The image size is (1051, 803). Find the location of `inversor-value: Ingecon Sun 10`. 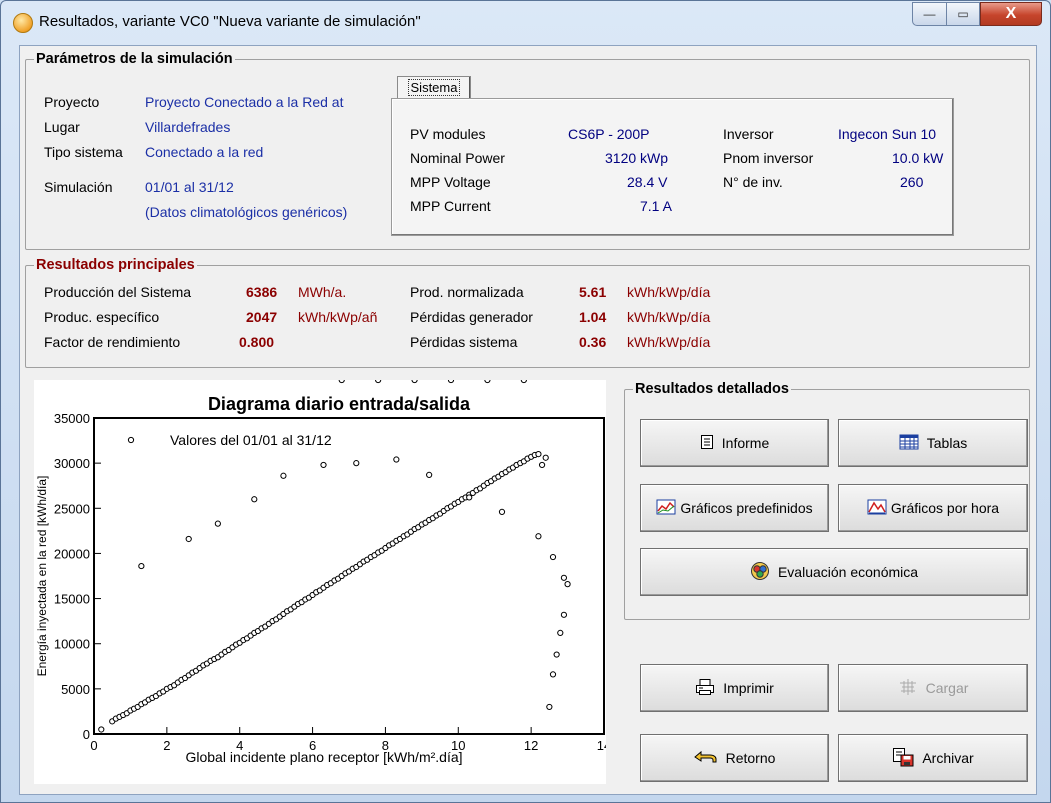

inversor-value: Ingecon Sun 10 is located at coordinates (887, 134).